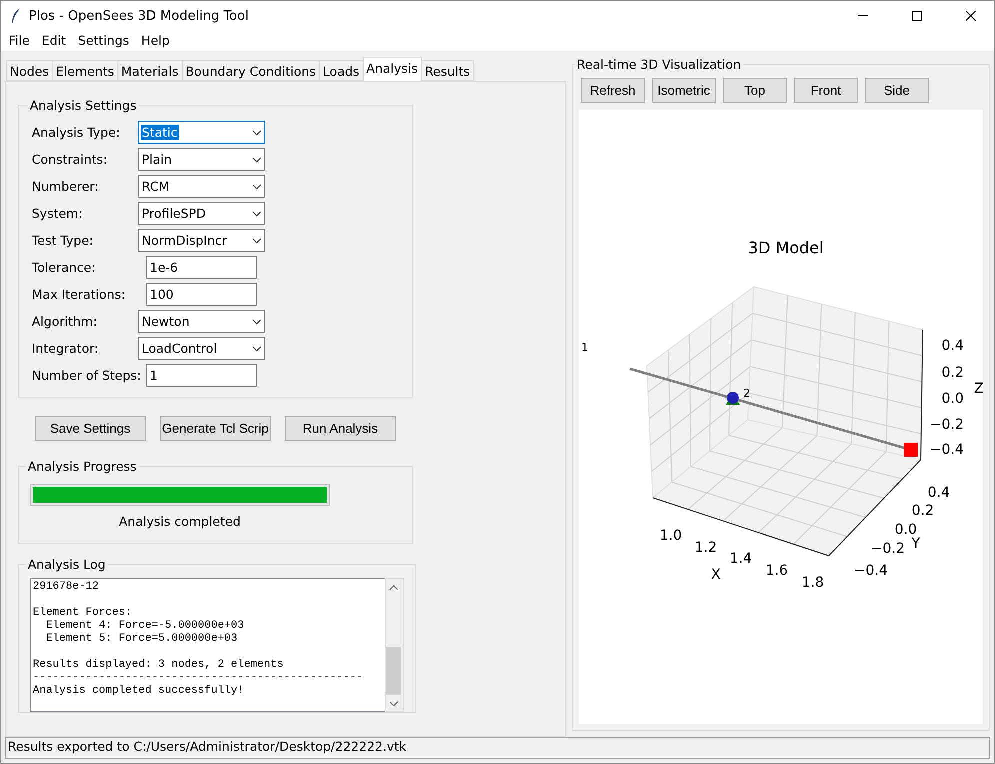 Image resolution: width=995 pixels, height=764 pixels. I want to click on tick-label: 1, so click(585, 347).